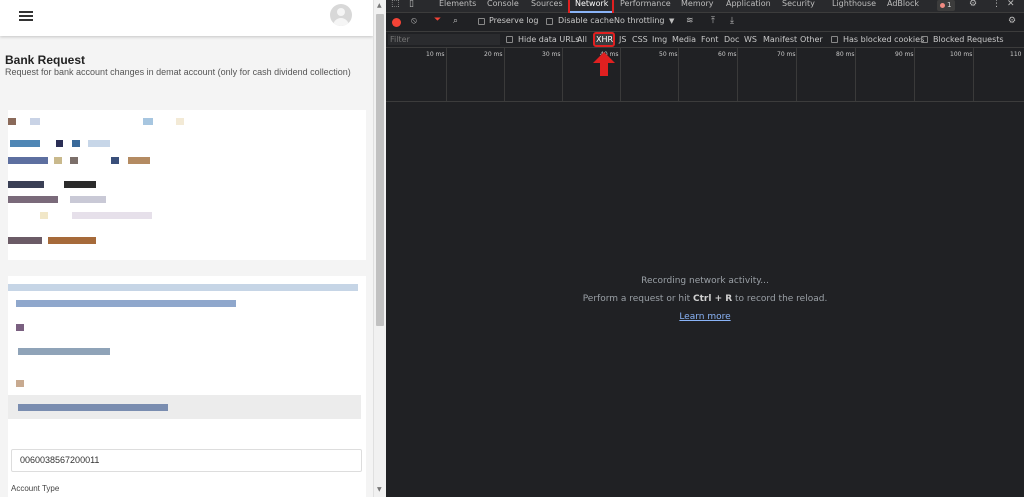 The image size is (1024, 497). Describe the element at coordinates (834, 39) in the screenshot. I see `has-blocked-cookies-checkbox` at that location.